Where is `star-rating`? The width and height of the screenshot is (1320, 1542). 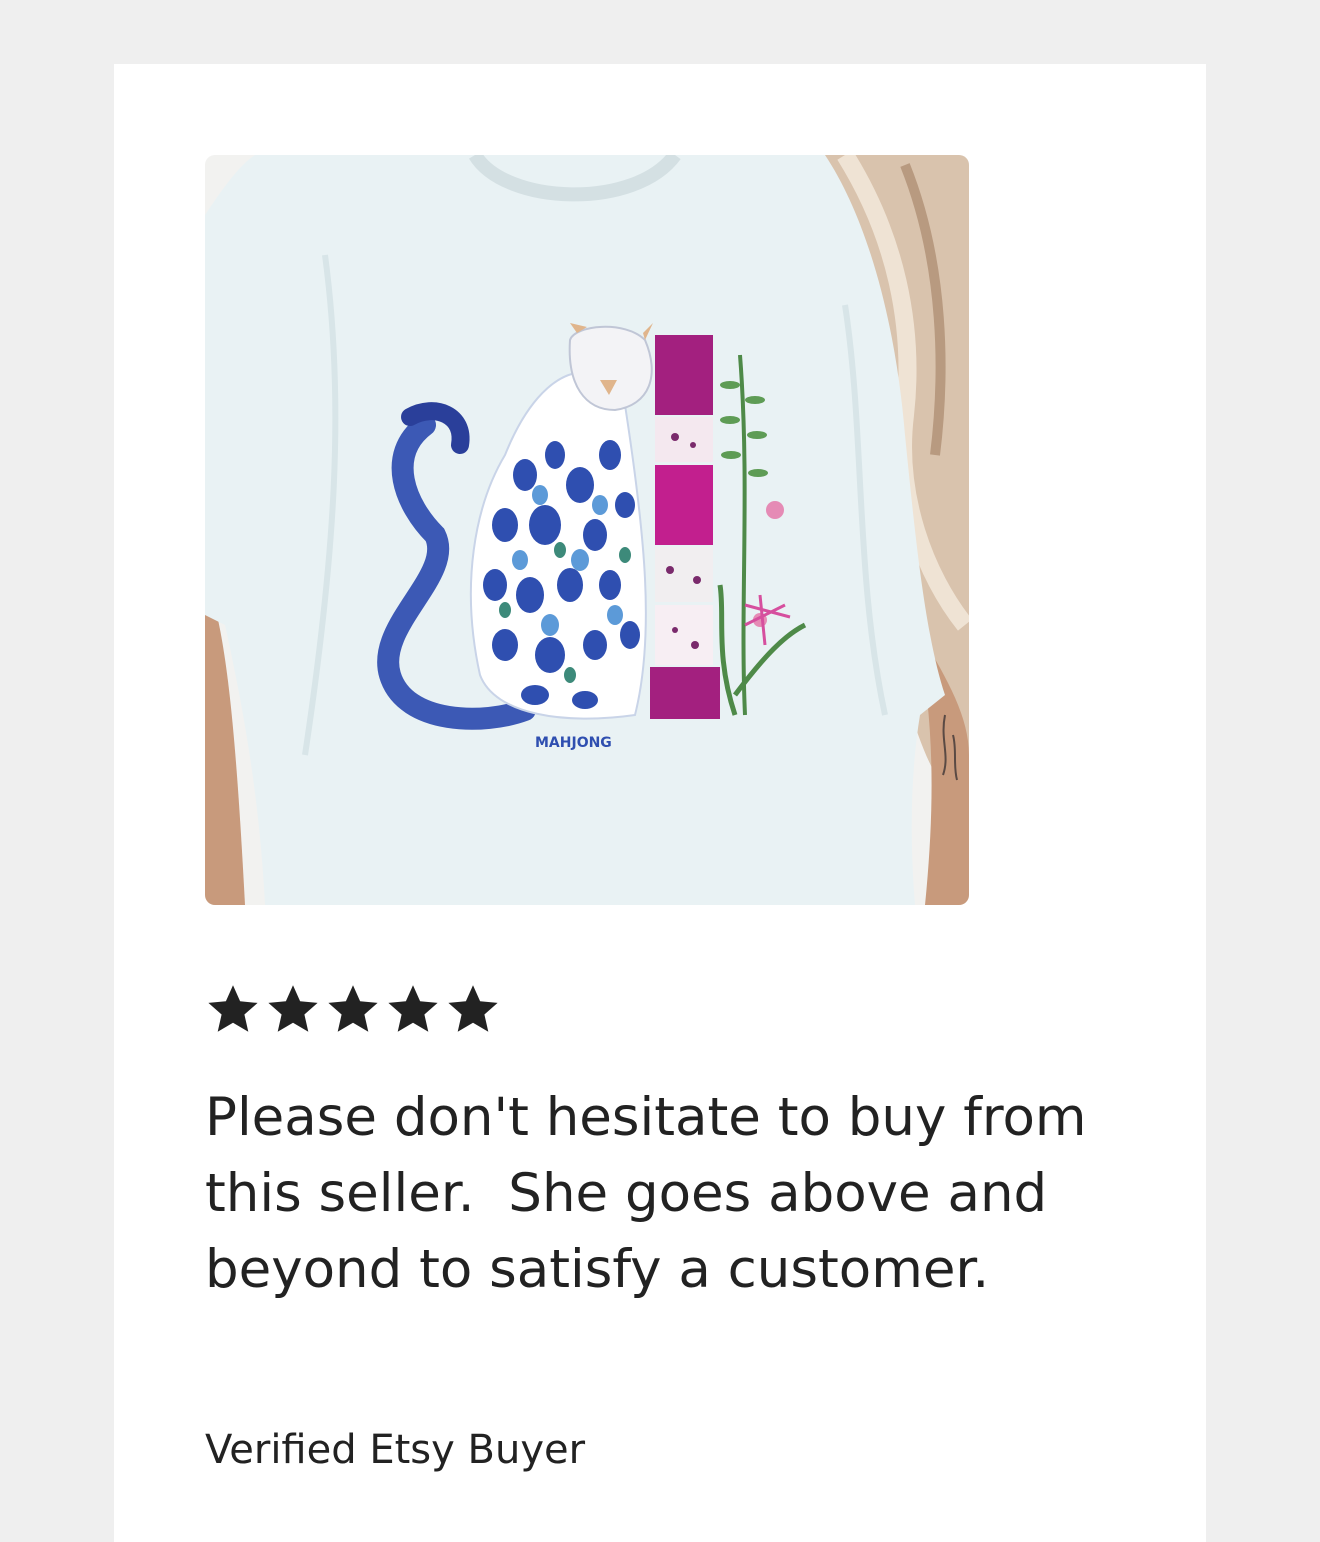
star-rating is located at coordinates (353, 1009).